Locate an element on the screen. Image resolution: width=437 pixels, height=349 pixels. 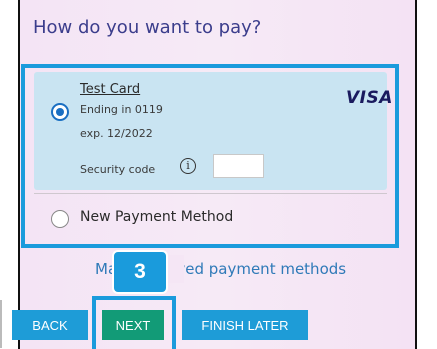
security-code-input is located at coordinates (238, 166).